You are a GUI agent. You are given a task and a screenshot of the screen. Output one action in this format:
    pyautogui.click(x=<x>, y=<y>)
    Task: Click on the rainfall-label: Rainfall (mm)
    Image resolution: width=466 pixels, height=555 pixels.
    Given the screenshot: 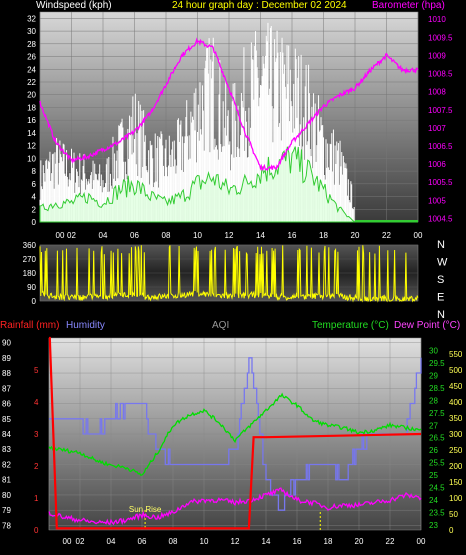 What is the action you would take?
    pyautogui.click(x=30, y=325)
    